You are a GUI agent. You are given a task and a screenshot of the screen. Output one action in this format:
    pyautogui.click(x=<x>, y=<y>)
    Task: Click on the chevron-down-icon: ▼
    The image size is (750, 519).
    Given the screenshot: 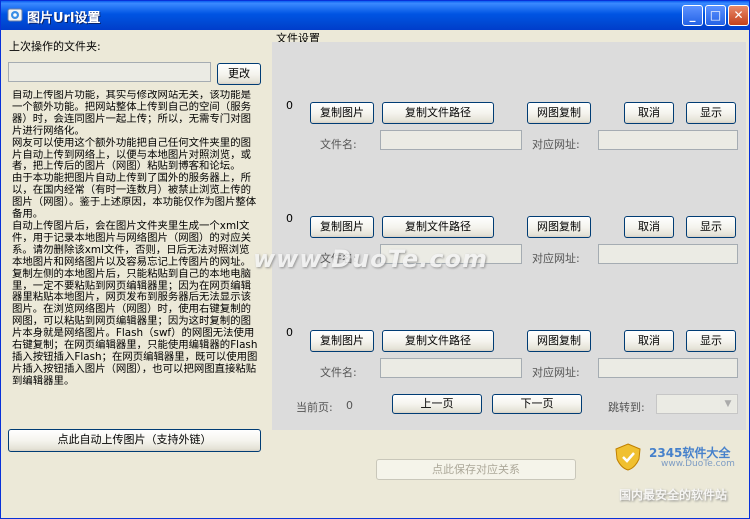 What is the action you would take?
    pyautogui.click(x=728, y=404)
    